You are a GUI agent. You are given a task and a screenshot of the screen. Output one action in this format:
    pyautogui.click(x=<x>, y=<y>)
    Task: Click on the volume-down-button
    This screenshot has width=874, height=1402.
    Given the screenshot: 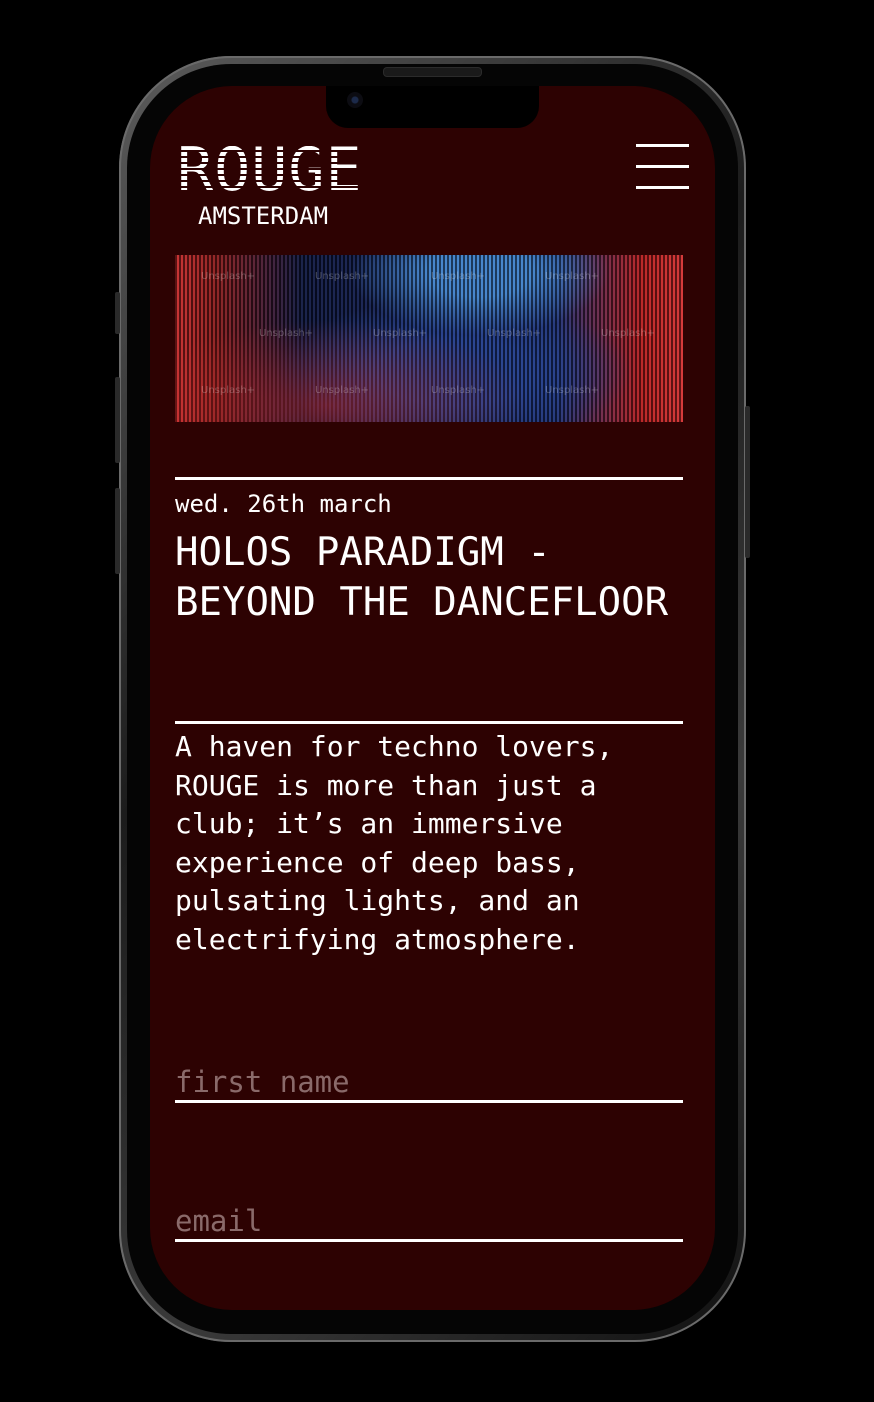 What is the action you would take?
    pyautogui.click(x=117, y=531)
    